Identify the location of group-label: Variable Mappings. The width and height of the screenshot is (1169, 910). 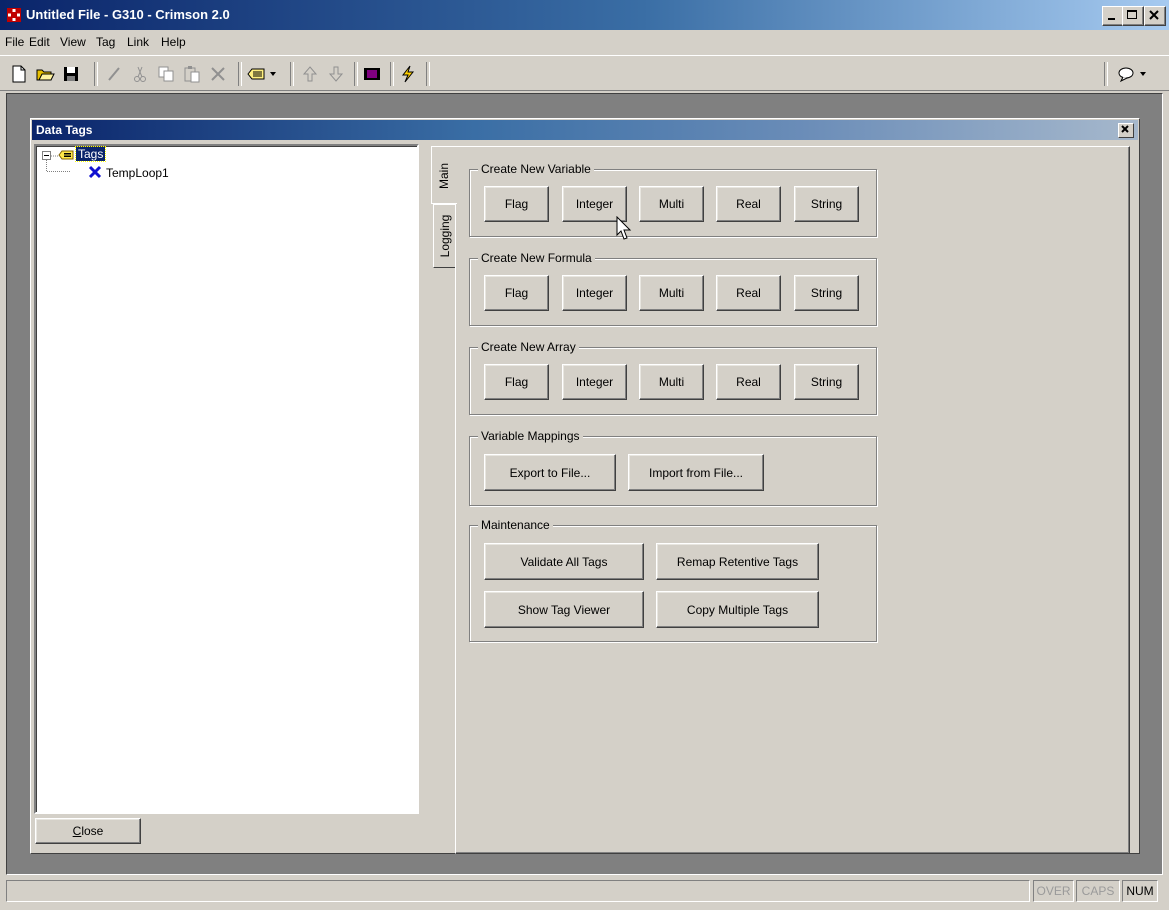
(530, 436).